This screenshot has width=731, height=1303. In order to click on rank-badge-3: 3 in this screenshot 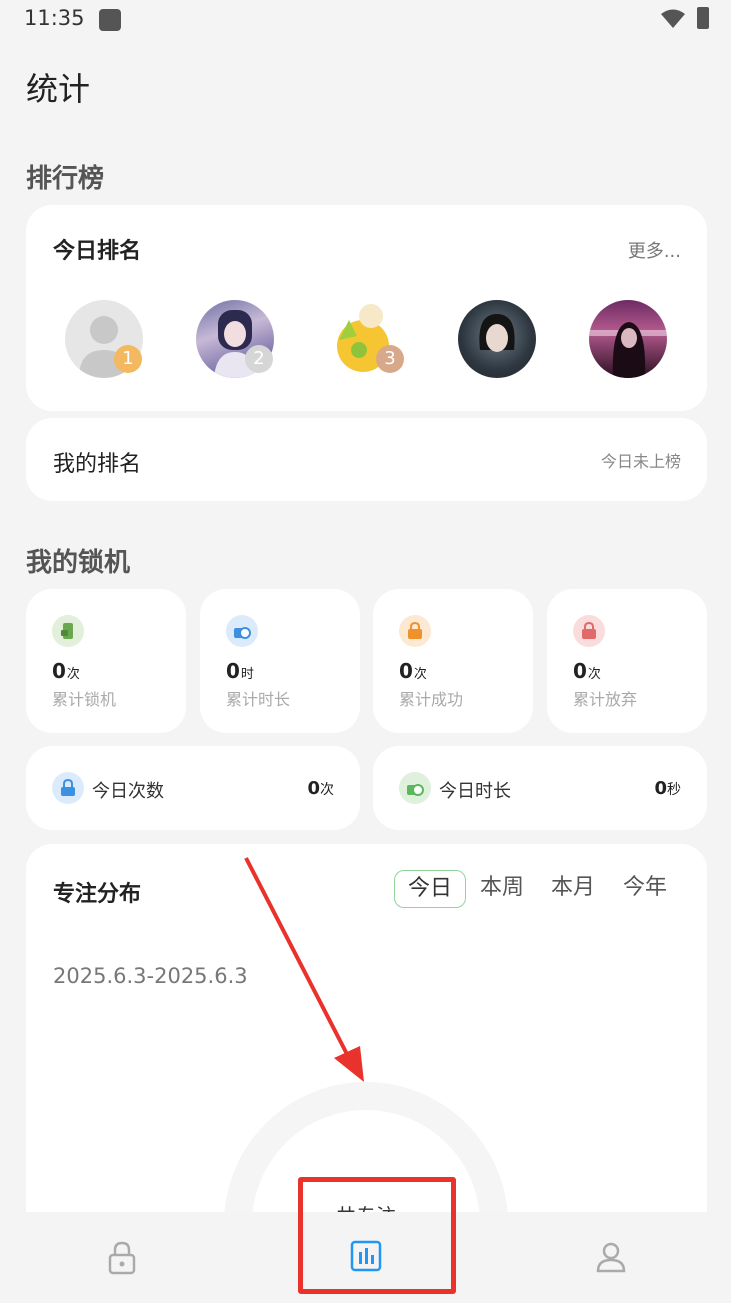, I will do `click(390, 359)`.